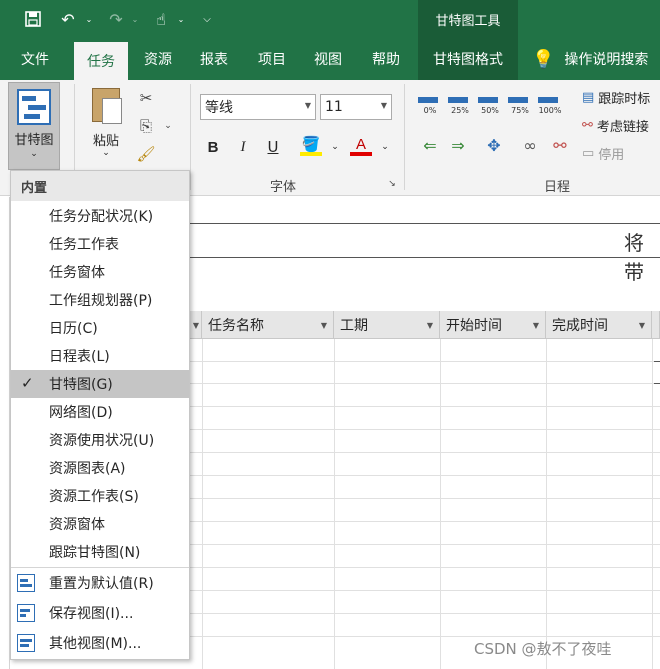 The height and width of the screenshot is (669, 660). I want to click on menu-item-task-sheet: 任务工作表, so click(100, 244).